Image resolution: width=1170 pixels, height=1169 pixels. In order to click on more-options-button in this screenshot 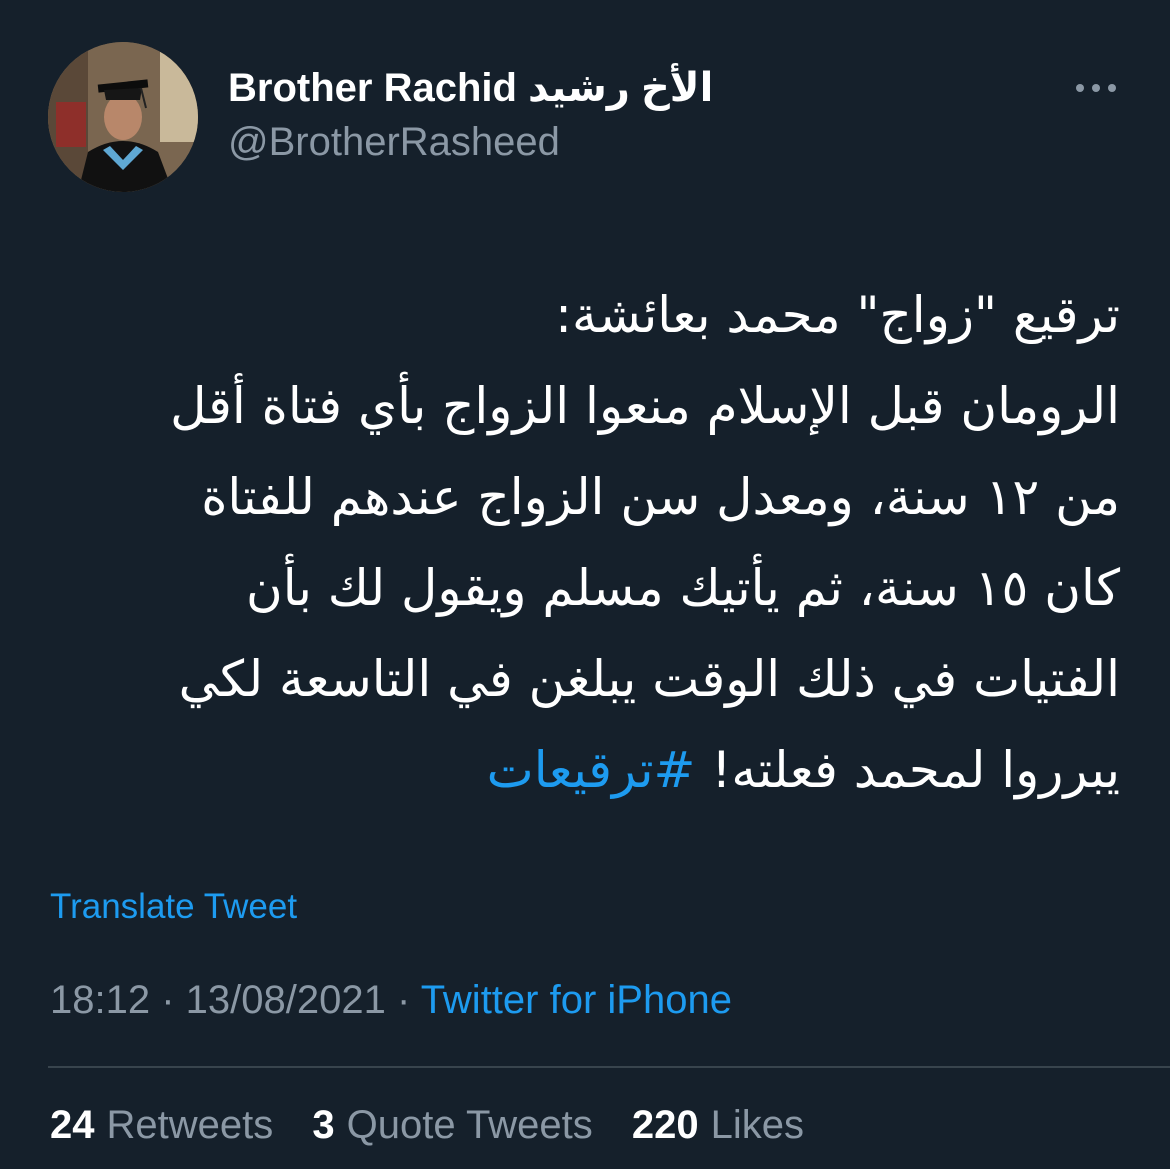, I will do `click(1096, 88)`.